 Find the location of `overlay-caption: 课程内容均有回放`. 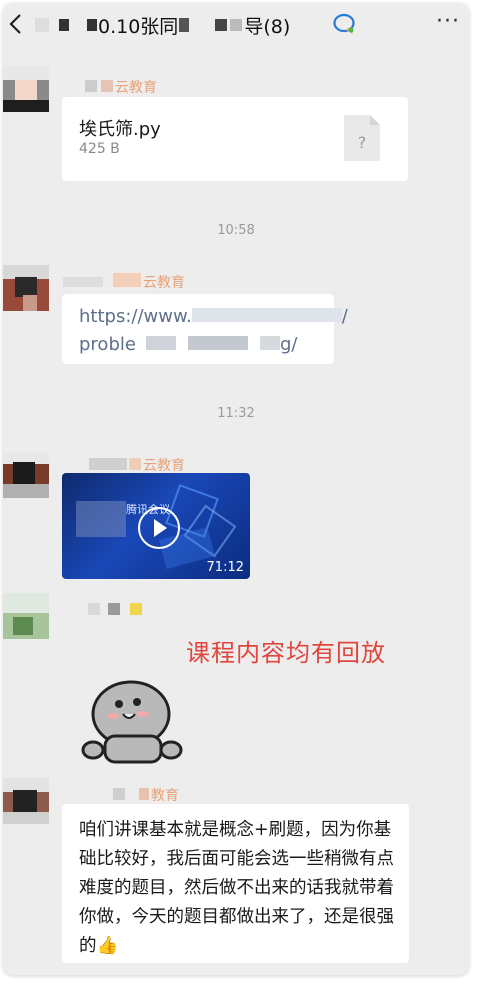

overlay-caption: 课程内容均有回放 is located at coordinates (286, 653).